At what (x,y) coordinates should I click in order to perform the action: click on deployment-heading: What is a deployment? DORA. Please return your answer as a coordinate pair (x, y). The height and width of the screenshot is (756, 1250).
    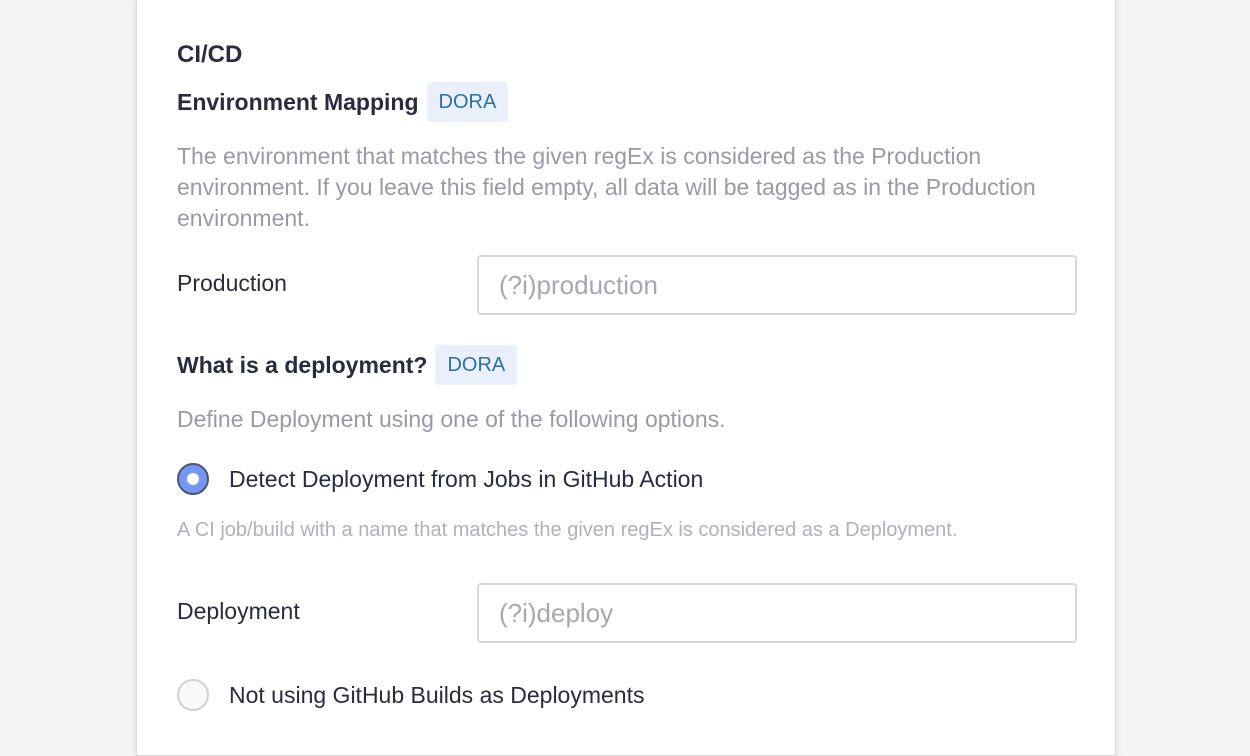
    Looking at the image, I should click on (347, 365).